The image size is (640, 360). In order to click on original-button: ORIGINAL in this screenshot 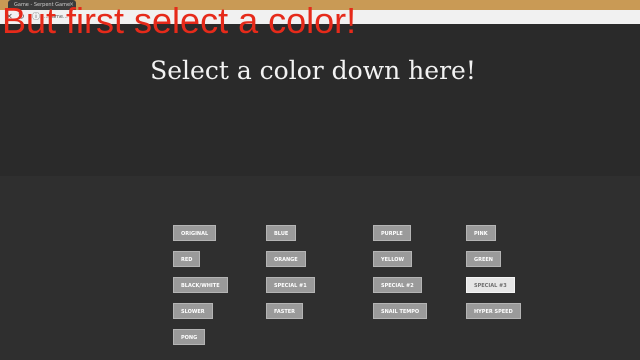, I will do `click(195, 233)`.